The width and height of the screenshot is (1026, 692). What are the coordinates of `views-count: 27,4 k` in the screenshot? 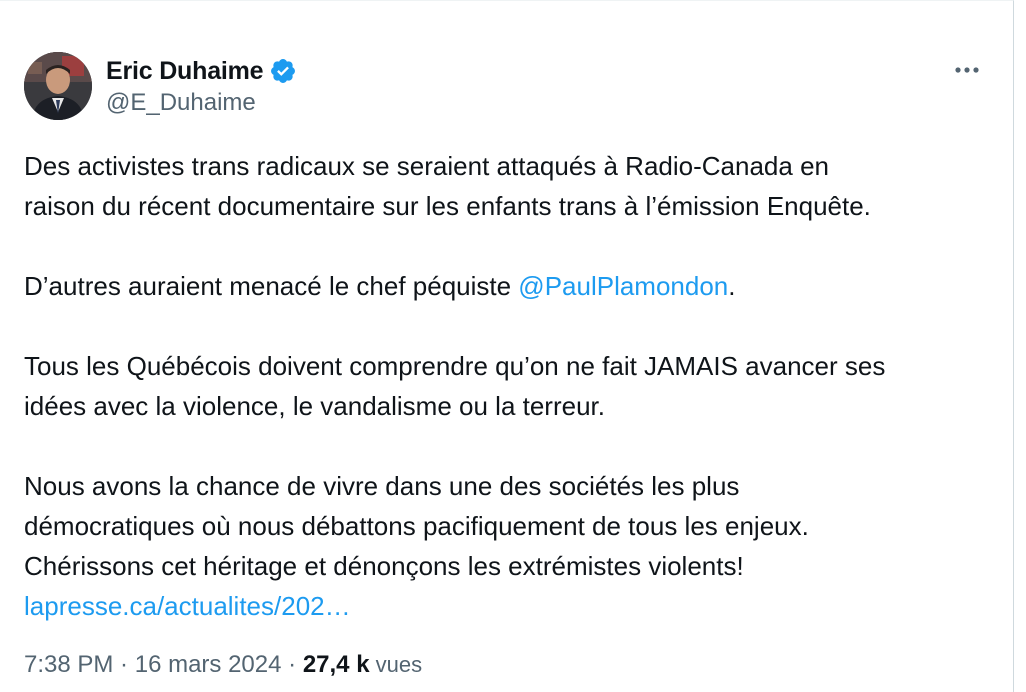 It's located at (336, 664).